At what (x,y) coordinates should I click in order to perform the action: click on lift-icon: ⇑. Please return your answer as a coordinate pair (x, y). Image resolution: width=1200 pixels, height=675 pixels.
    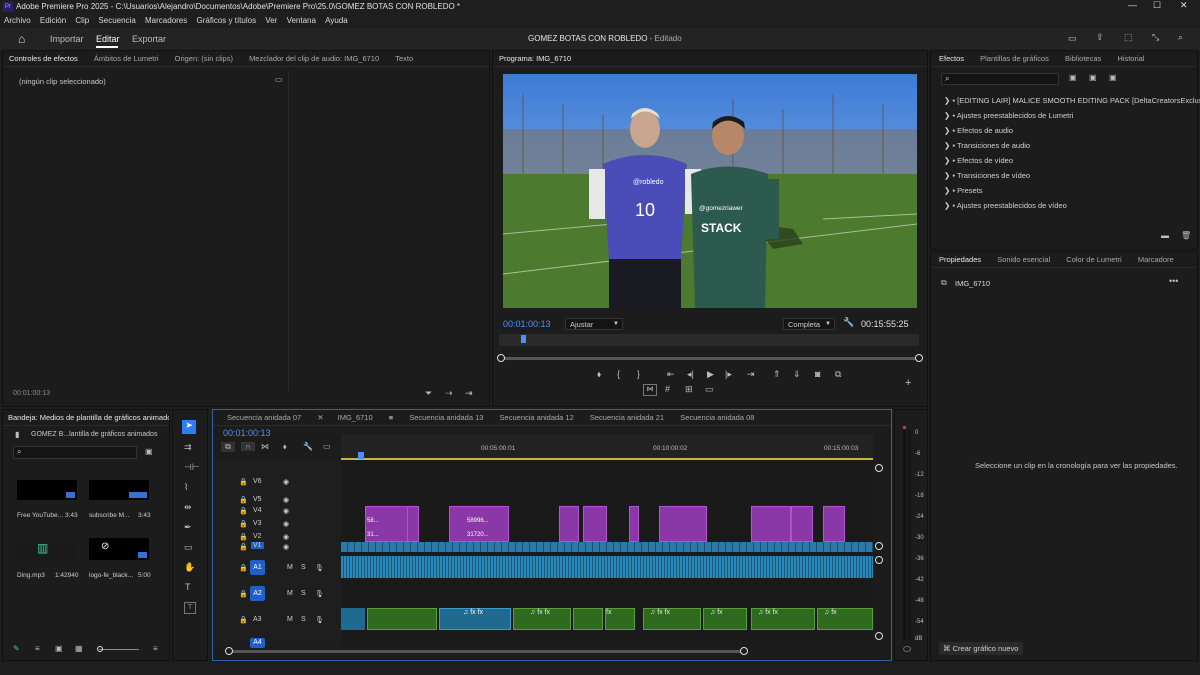
    Looking at the image, I should click on (777, 374).